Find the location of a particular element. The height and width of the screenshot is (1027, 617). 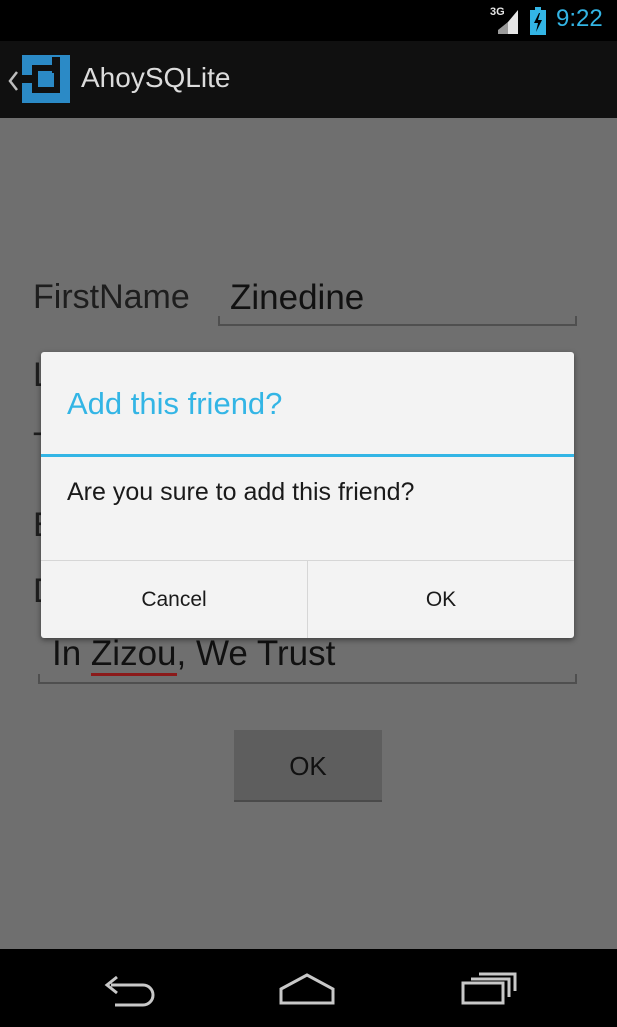

dialog-message: Are you sure to add this friend? is located at coordinates (241, 492).